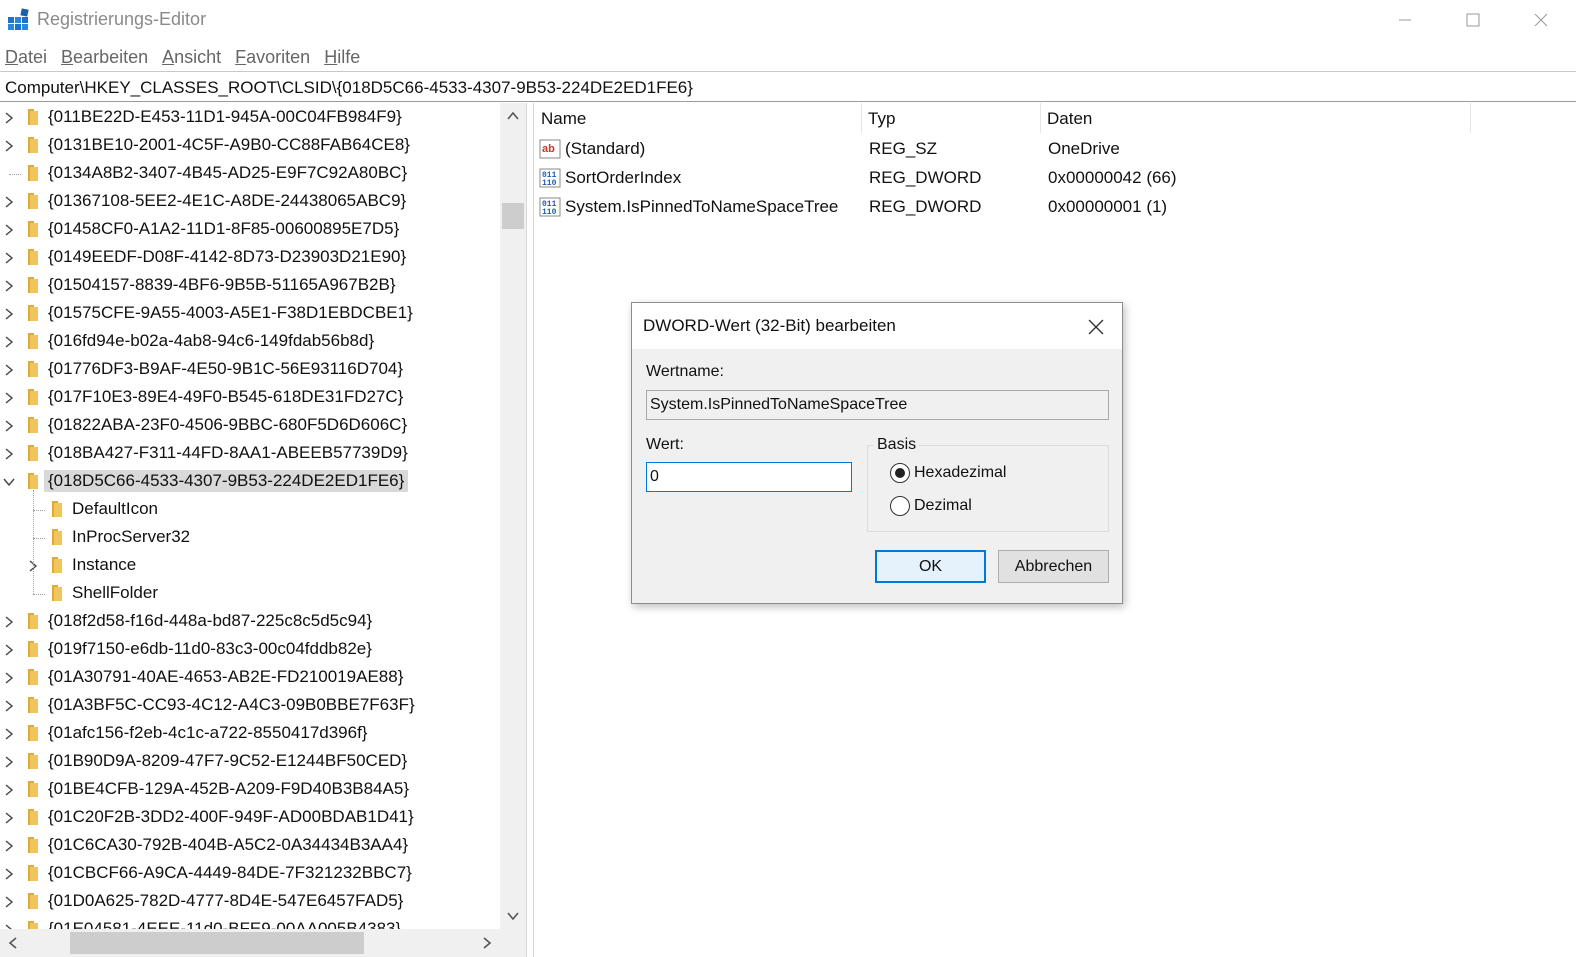 This screenshot has width=1576, height=957. Describe the element at coordinates (749, 477) in the screenshot. I see `value-data-field` at that location.